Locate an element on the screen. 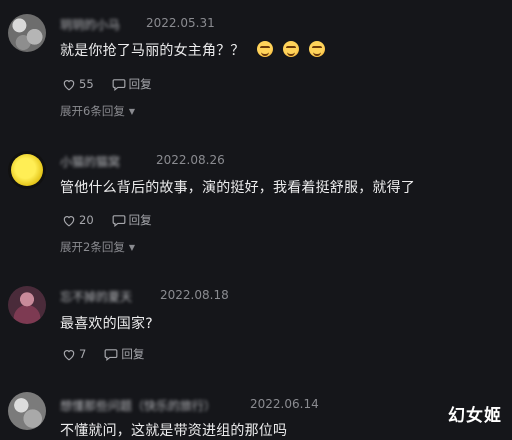  like-count: 7 is located at coordinates (83, 354).